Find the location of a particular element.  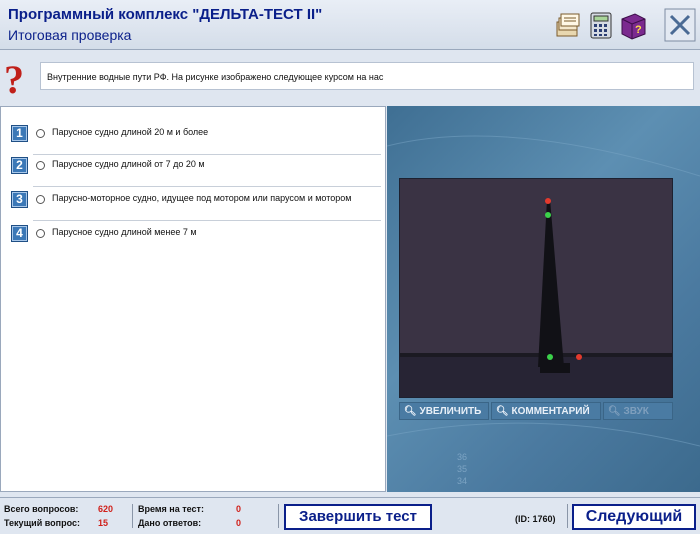

comment-button: 🔍︎ КОММЕНТАРИЙ is located at coordinates (546, 411).